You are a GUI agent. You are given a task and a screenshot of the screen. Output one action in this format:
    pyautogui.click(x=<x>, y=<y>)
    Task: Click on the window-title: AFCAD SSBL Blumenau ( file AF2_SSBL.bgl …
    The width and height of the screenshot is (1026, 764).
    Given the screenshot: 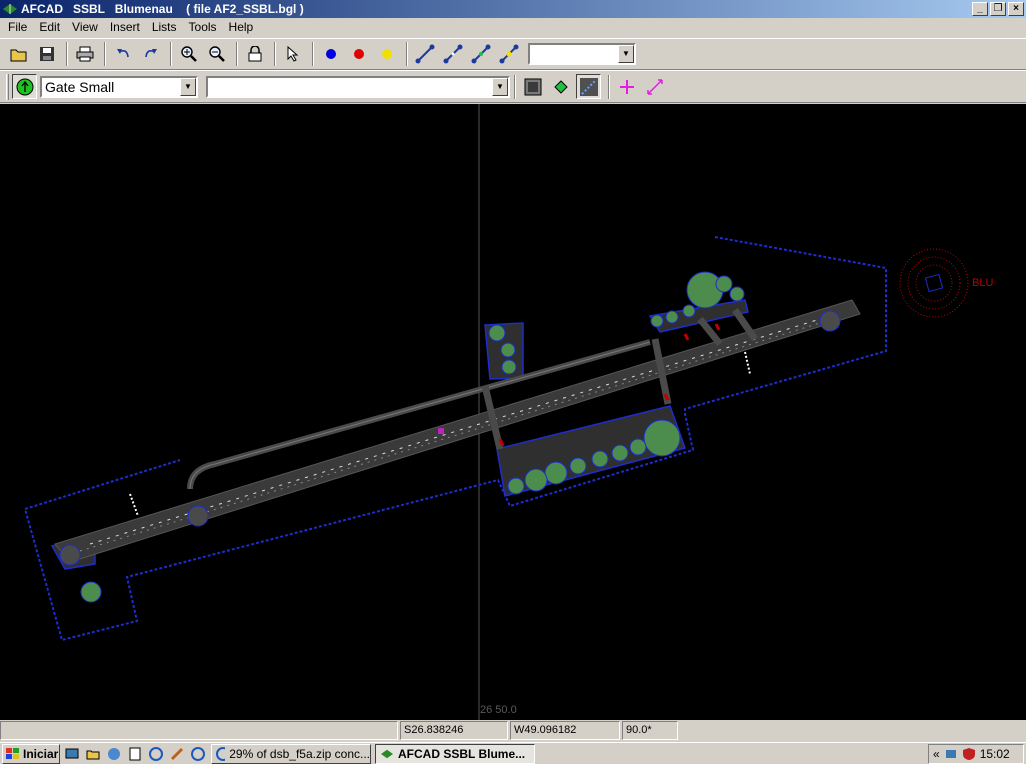 What is the action you would take?
    pyautogui.click(x=162, y=9)
    